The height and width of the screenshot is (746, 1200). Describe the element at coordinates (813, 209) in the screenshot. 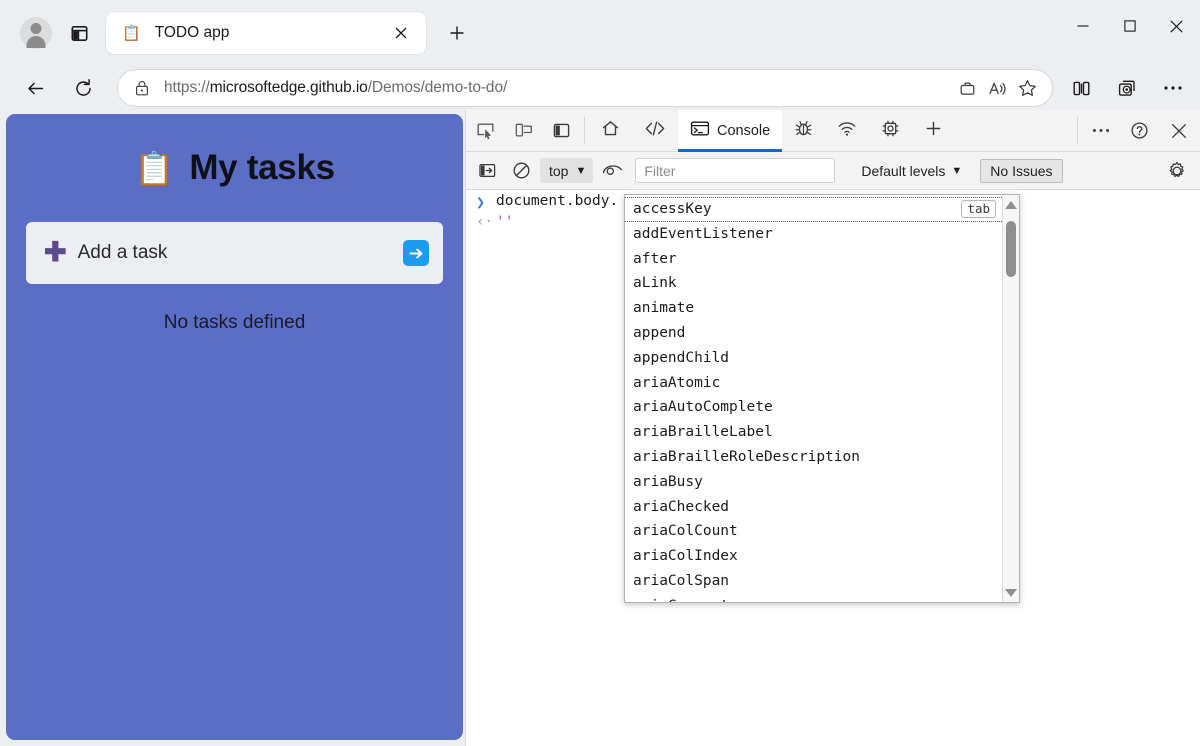

I see `autocomplete-item: accessKey tab` at that location.